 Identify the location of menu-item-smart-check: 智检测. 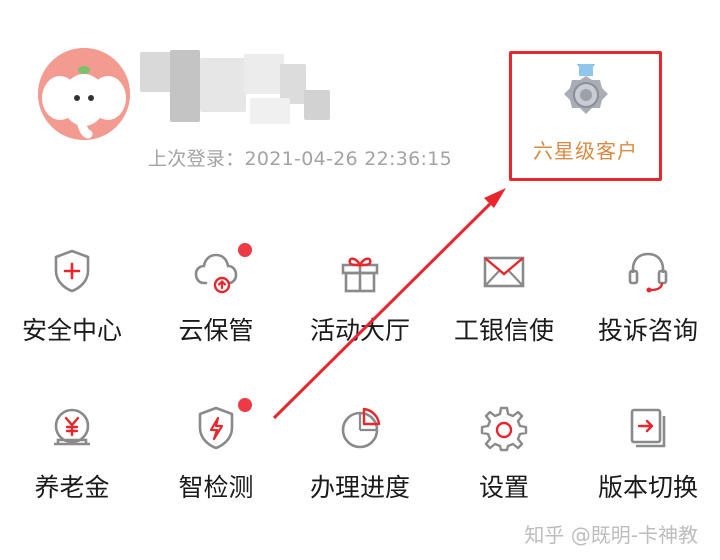
(216, 471).